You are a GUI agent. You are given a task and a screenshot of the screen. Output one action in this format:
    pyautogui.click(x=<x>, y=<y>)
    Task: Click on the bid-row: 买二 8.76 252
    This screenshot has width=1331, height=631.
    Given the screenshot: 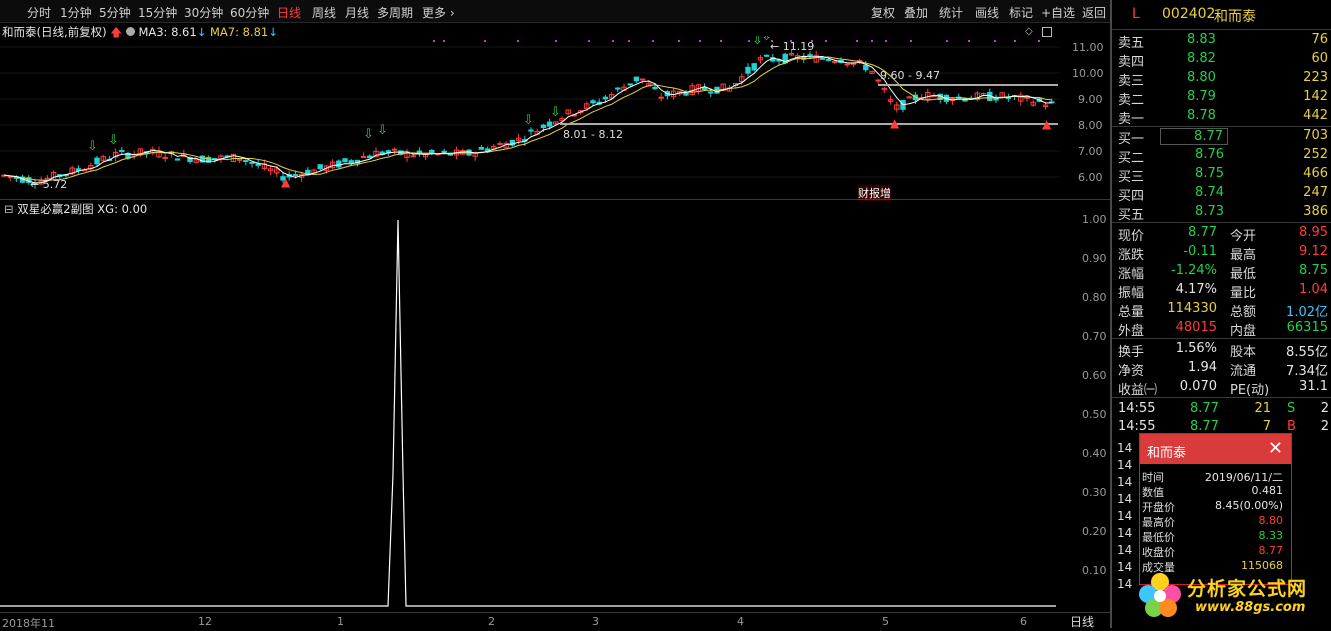 What is the action you would take?
    pyautogui.click(x=1221, y=156)
    